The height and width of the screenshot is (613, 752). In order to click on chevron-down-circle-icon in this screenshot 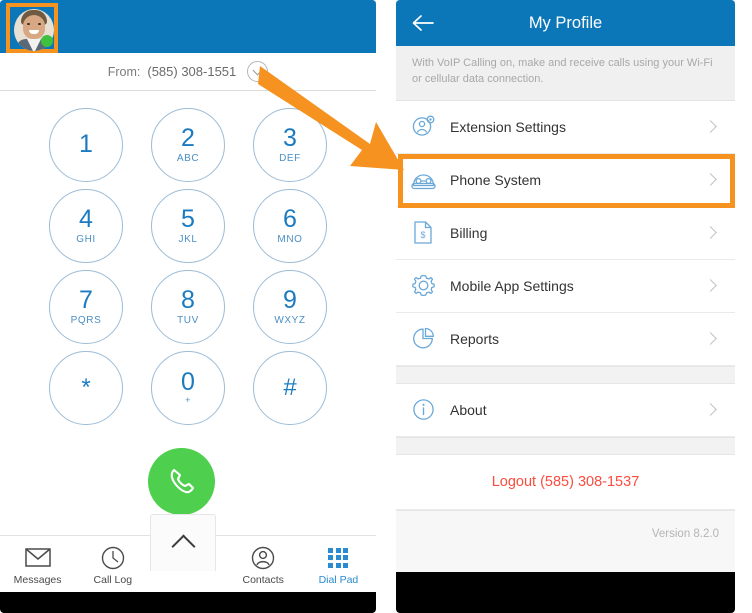, I will do `click(258, 71)`.